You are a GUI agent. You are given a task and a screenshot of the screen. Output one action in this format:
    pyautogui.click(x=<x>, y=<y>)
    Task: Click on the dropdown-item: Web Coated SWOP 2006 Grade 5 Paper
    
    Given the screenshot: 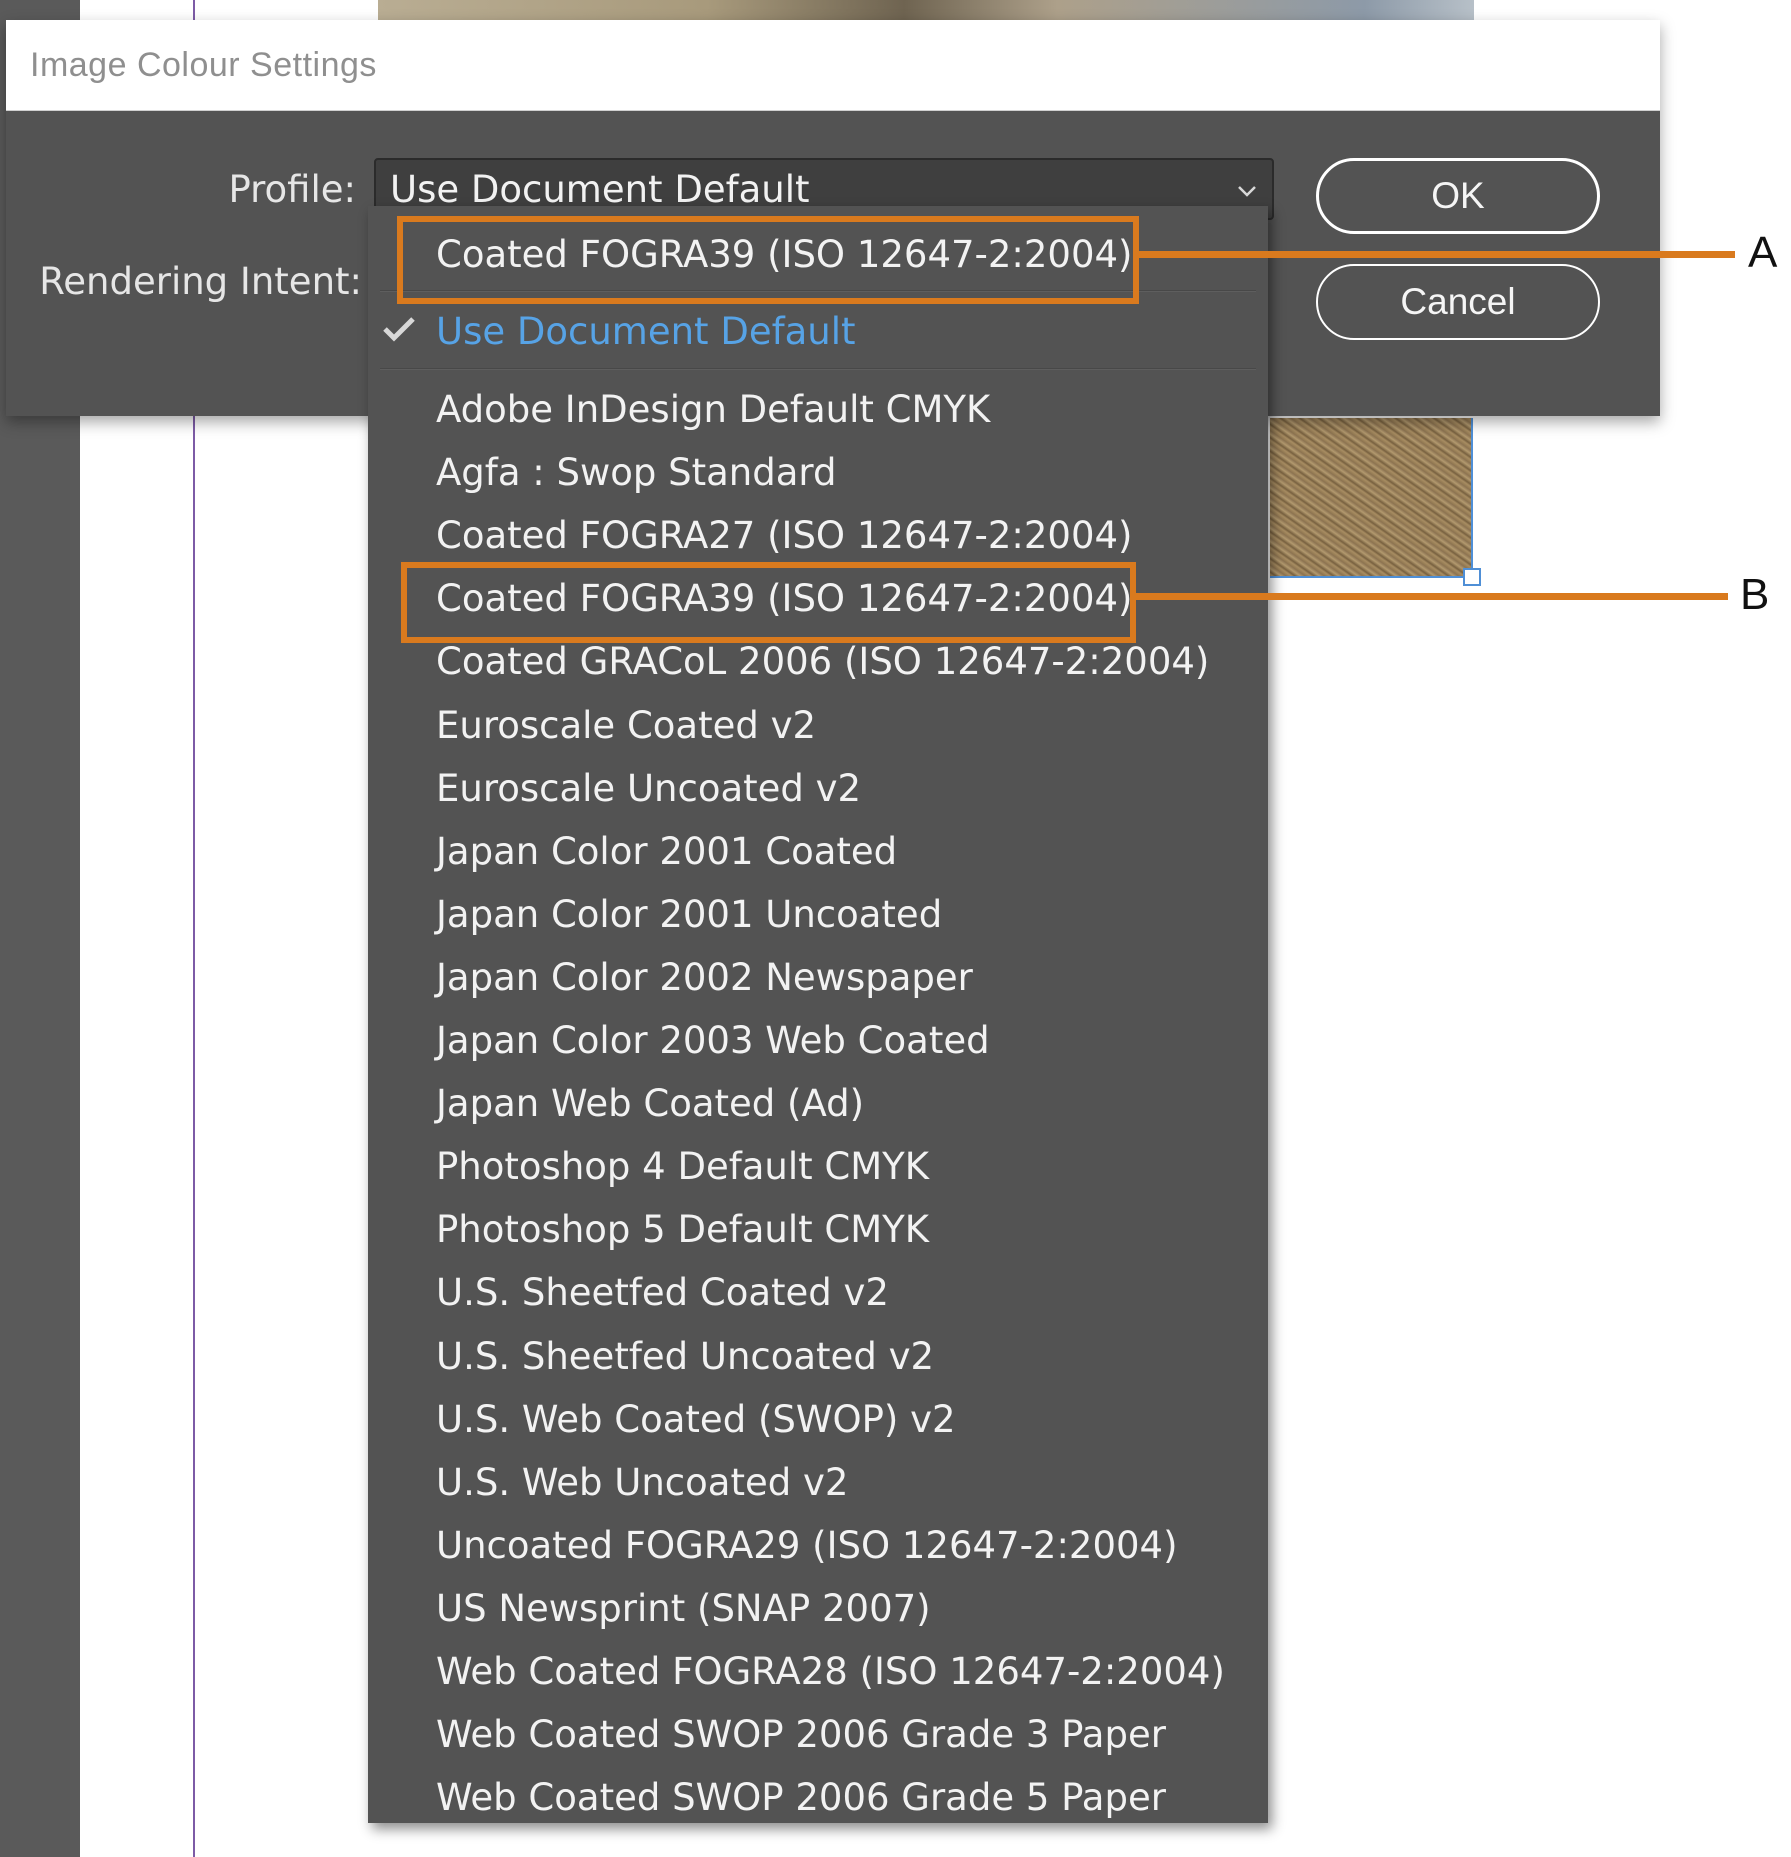 What is the action you would take?
    pyautogui.click(x=801, y=1797)
    